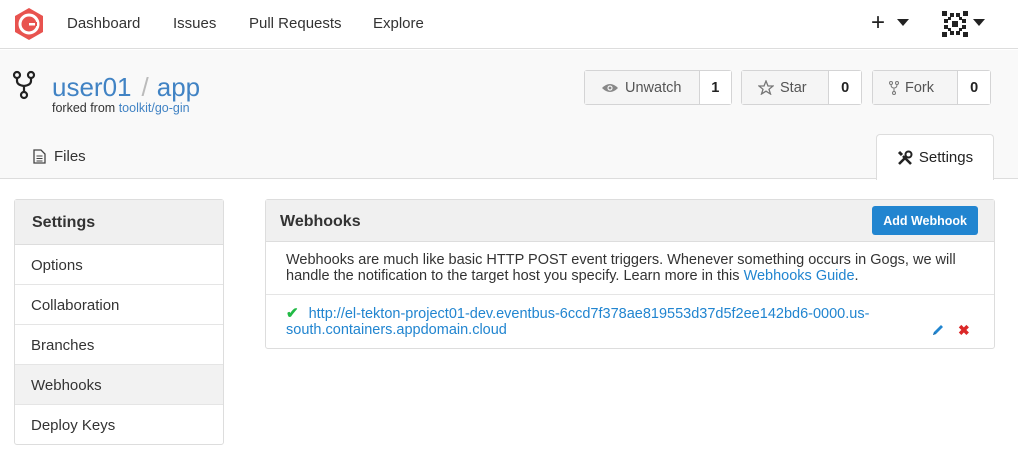 This screenshot has width=1018, height=458. Describe the element at coordinates (766, 87) in the screenshot. I see `star-icon` at that location.